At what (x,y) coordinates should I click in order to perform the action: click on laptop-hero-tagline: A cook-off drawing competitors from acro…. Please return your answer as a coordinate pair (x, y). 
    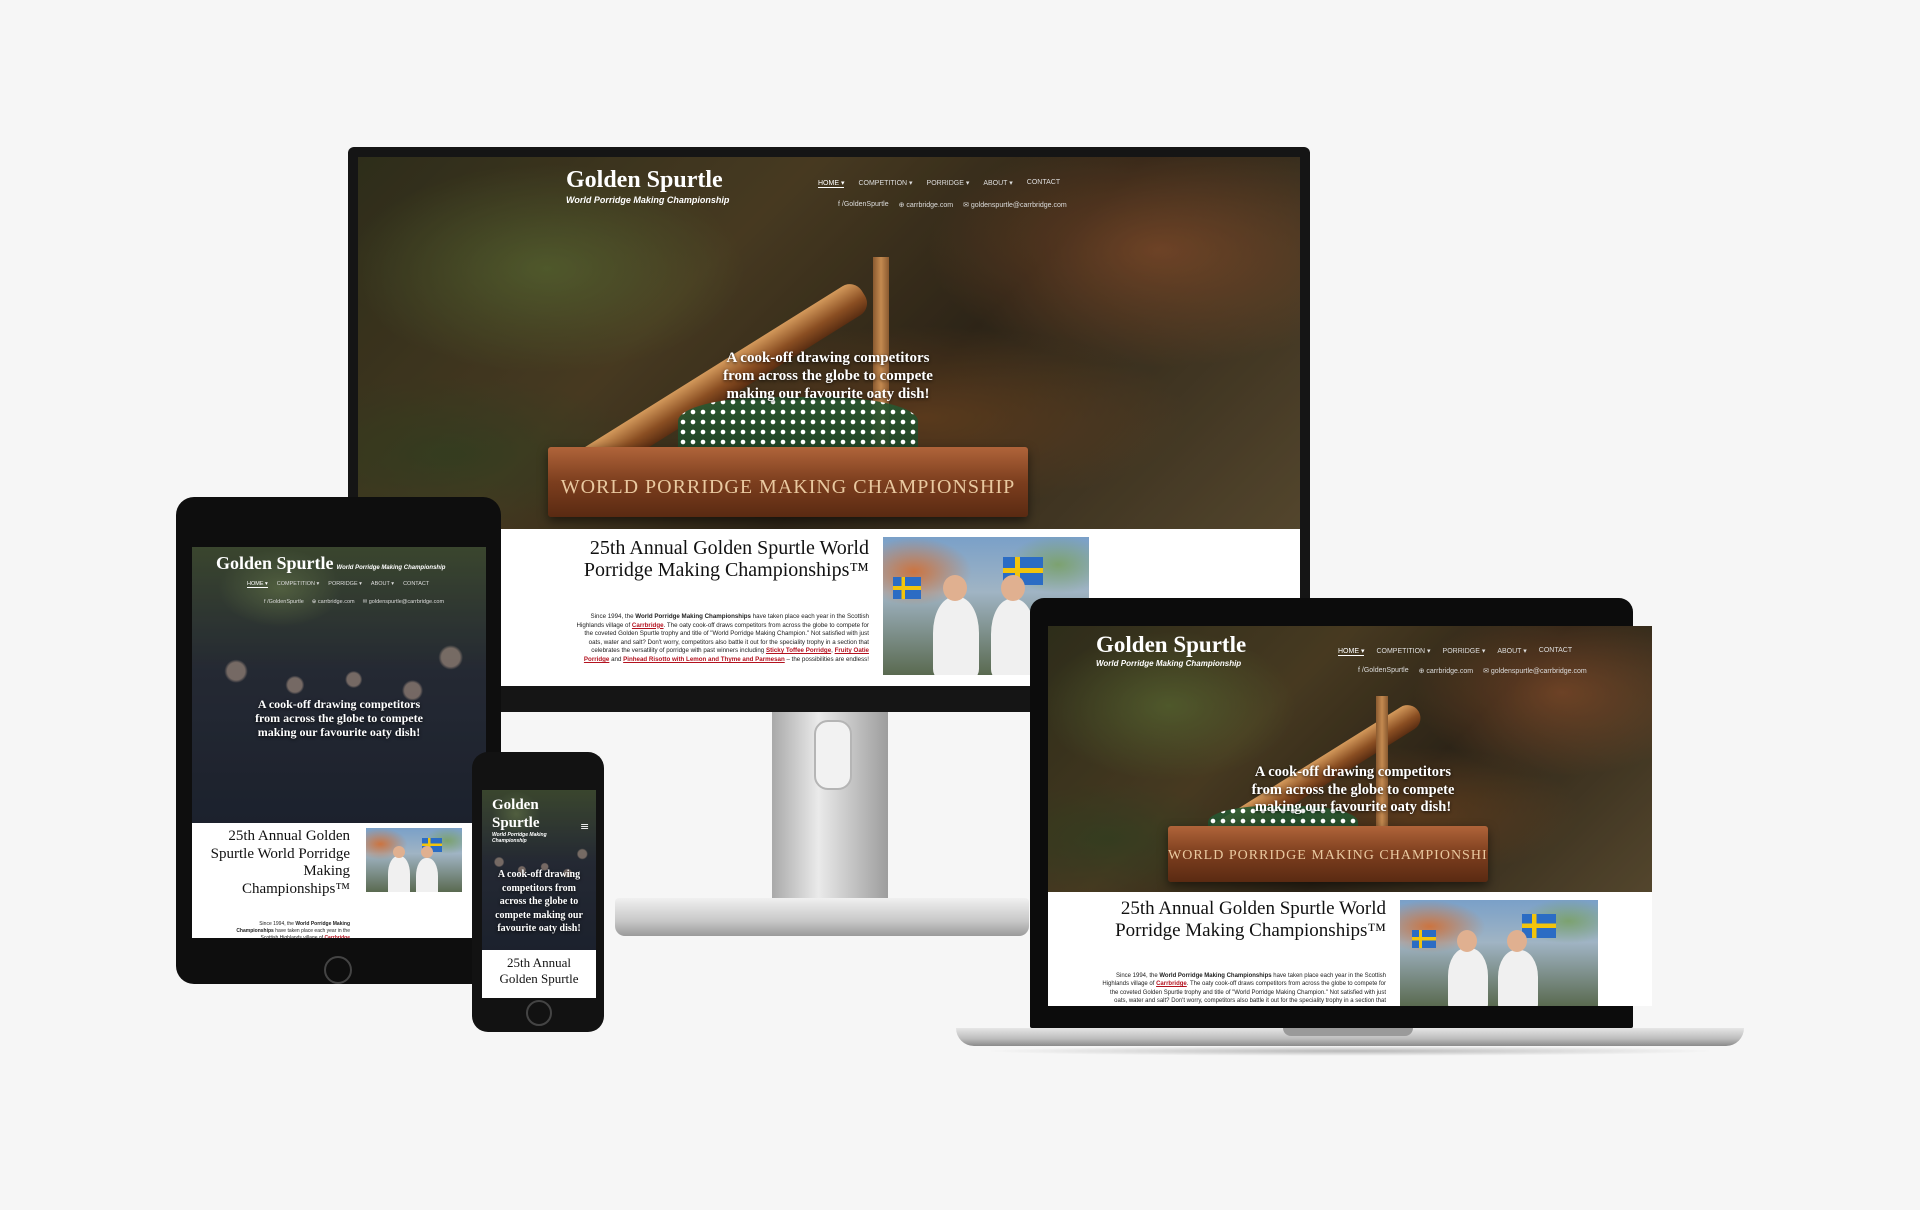
    Looking at the image, I should click on (1353, 789).